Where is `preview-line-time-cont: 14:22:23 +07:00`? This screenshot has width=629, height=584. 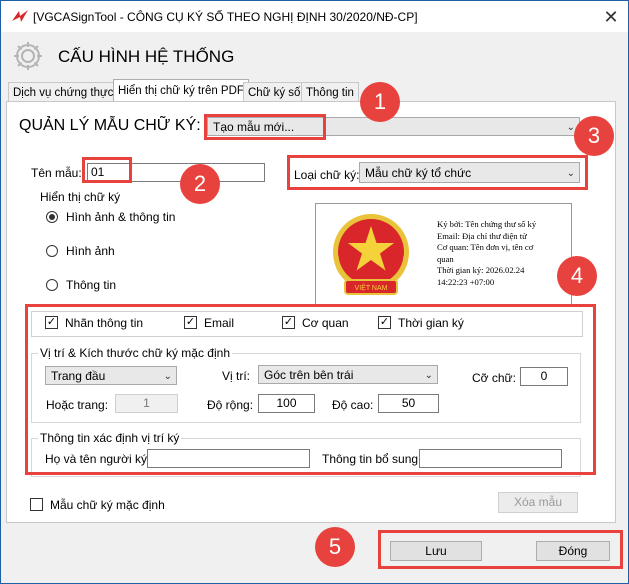 preview-line-time-cont: 14:22:23 +07:00 is located at coordinates (466, 281).